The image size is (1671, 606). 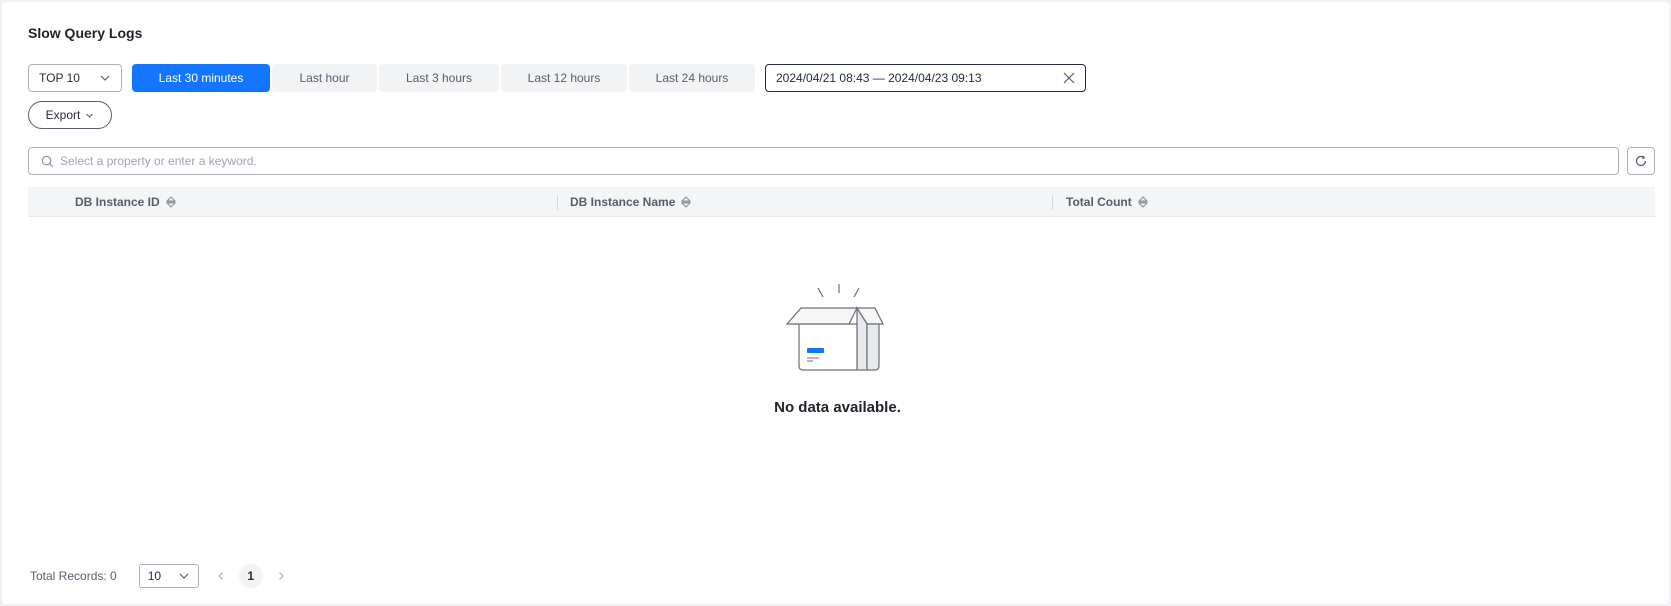 What do you see at coordinates (201, 78) in the screenshot?
I see `range-last-30-minutes: Last 30 minutes` at bounding box center [201, 78].